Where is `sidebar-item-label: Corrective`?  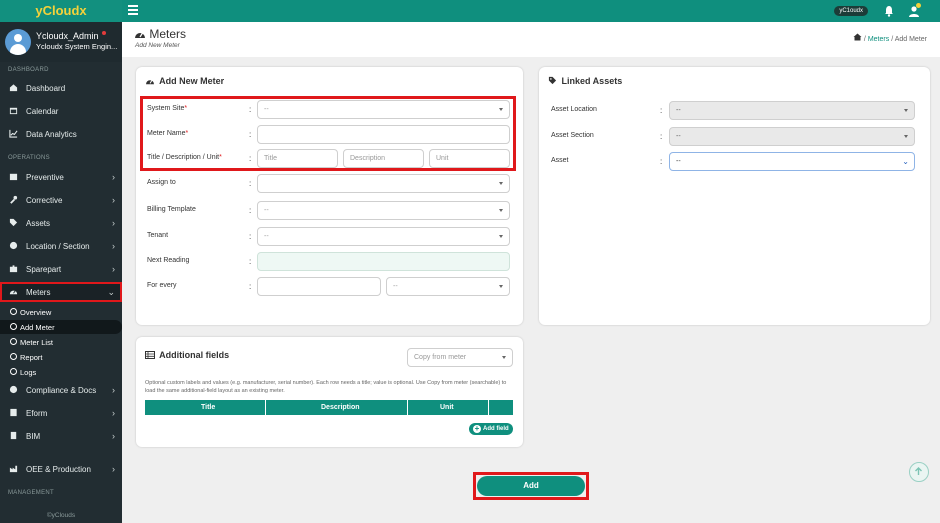
sidebar-item-label: Corrective is located at coordinates (44, 200).